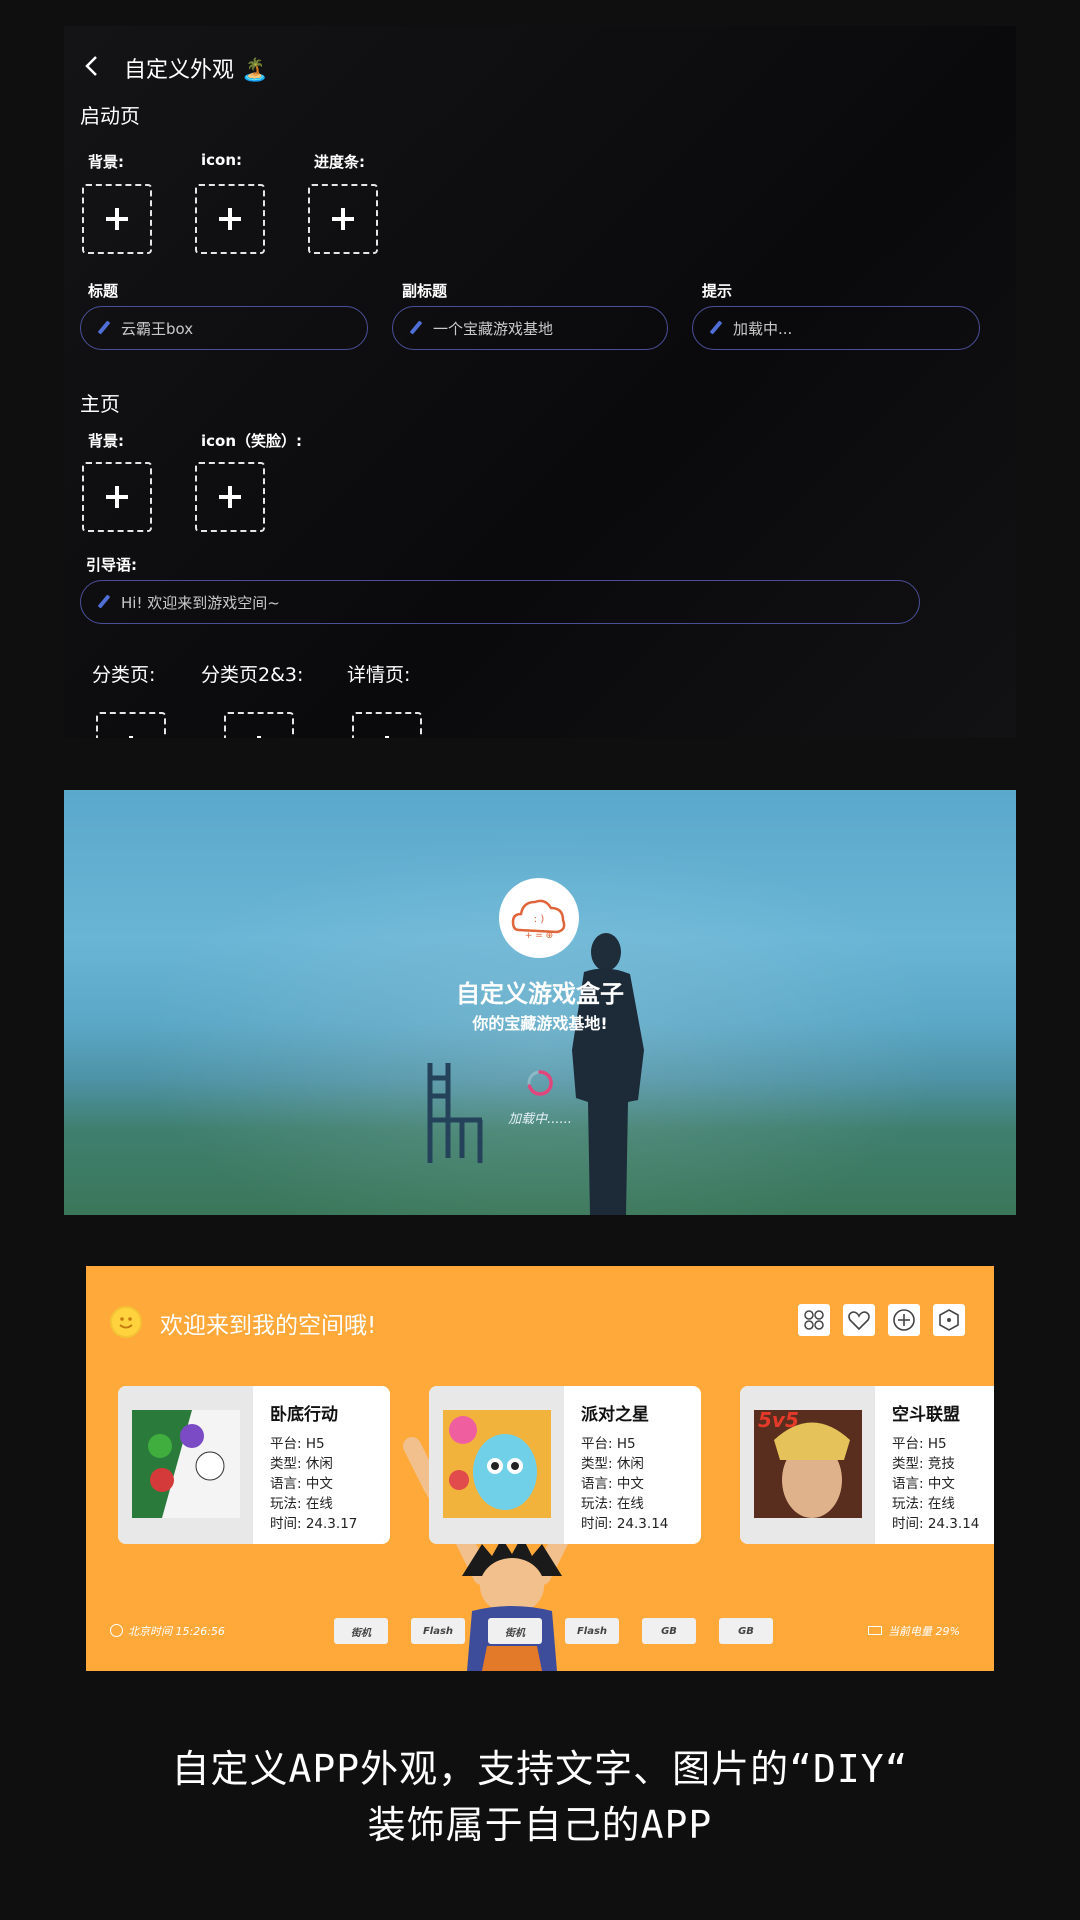 This screenshot has height=1920, width=1080. What do you see at coordinates (540, 1083) in the screenshot?
I see `loading-spinner-icon` at bounding box center [540, 1083].